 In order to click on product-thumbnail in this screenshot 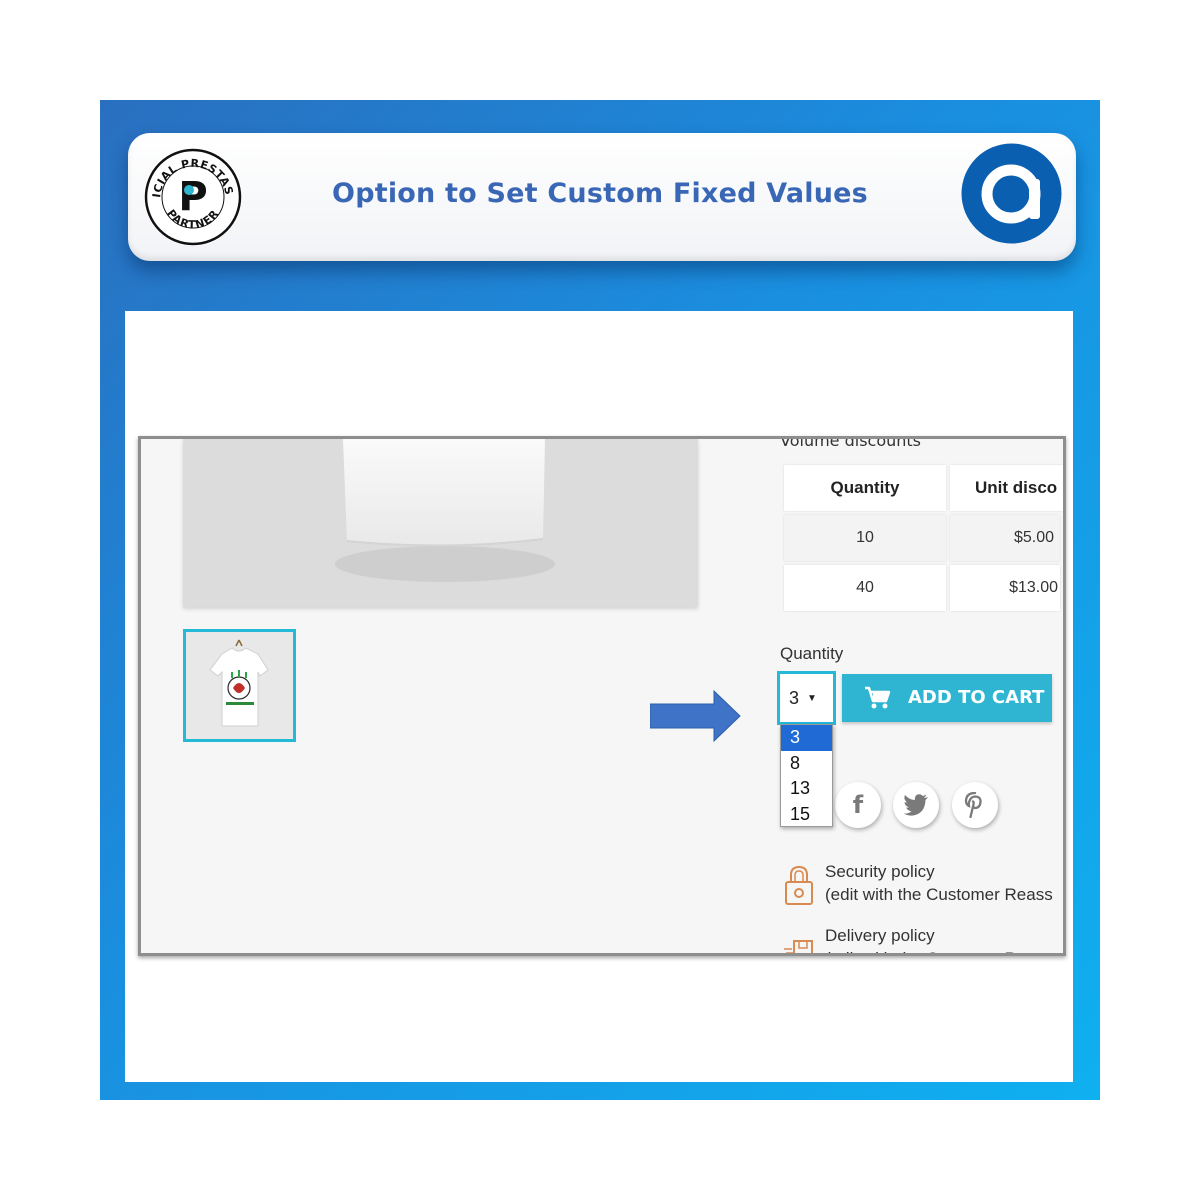, I will do `click(239, 685)`.